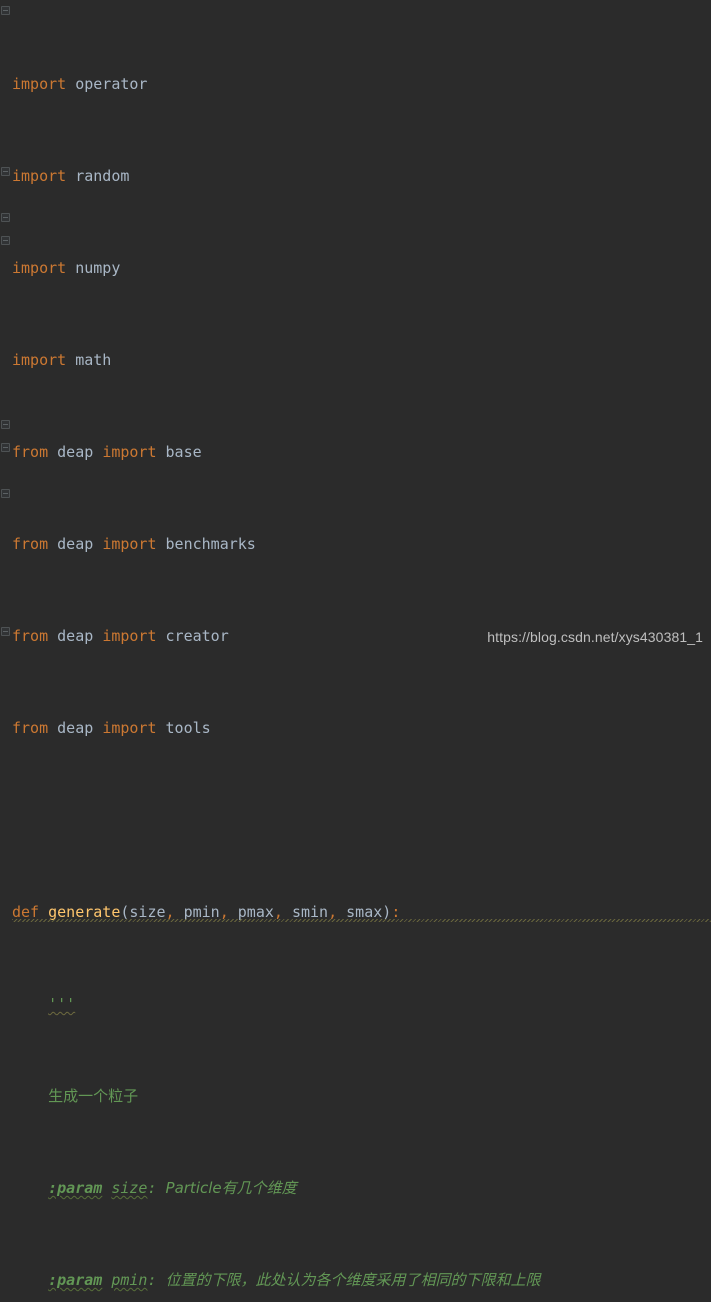 The image size is (711, 1302). What do you see at coordinates (355, 544) in the screenshot?
I see `code-line: from deap import benchmarks` at bounding box center [355, 544].